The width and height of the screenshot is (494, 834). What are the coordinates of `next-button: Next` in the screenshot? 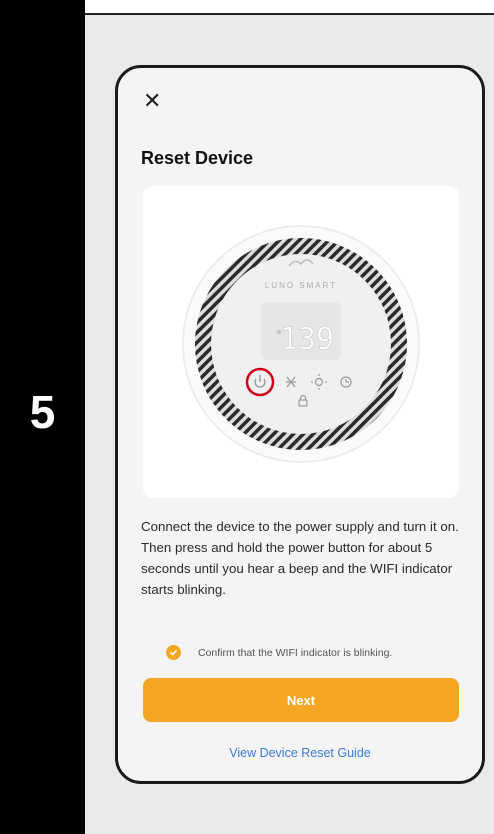 It's located at (301, 700).